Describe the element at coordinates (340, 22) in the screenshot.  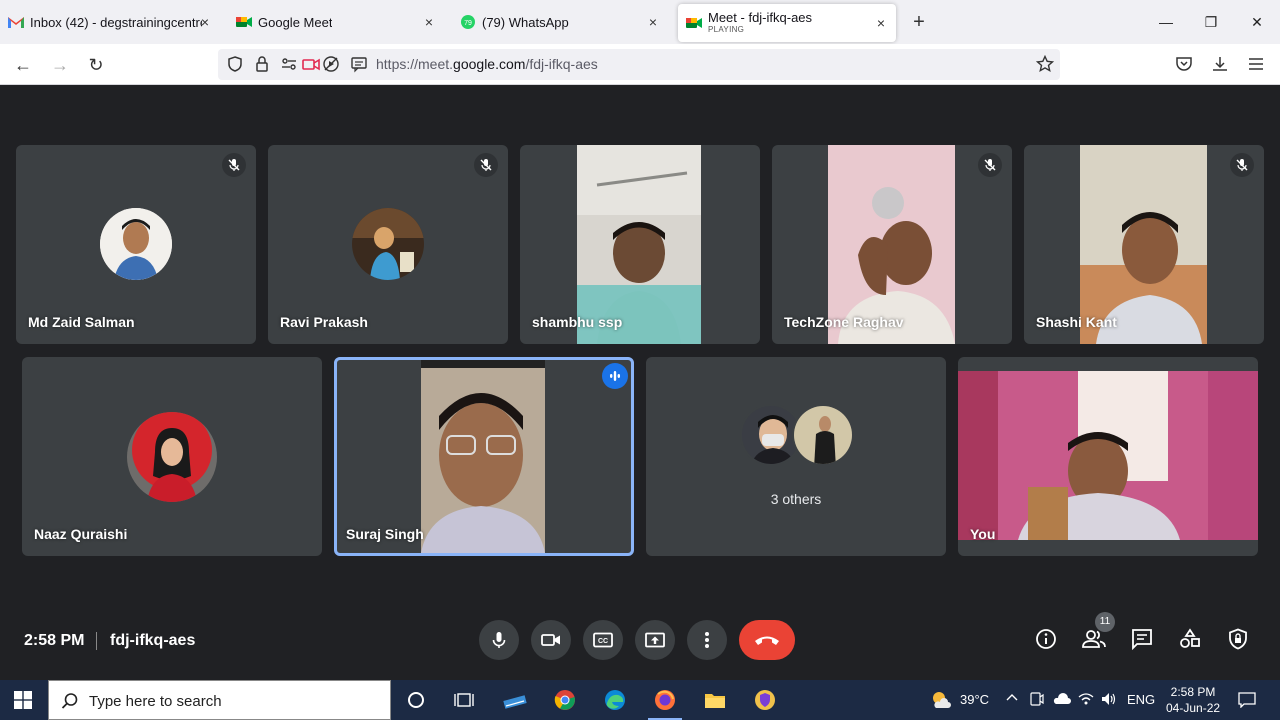
I see `tab-google-meet: Google Meet ×` at that location.